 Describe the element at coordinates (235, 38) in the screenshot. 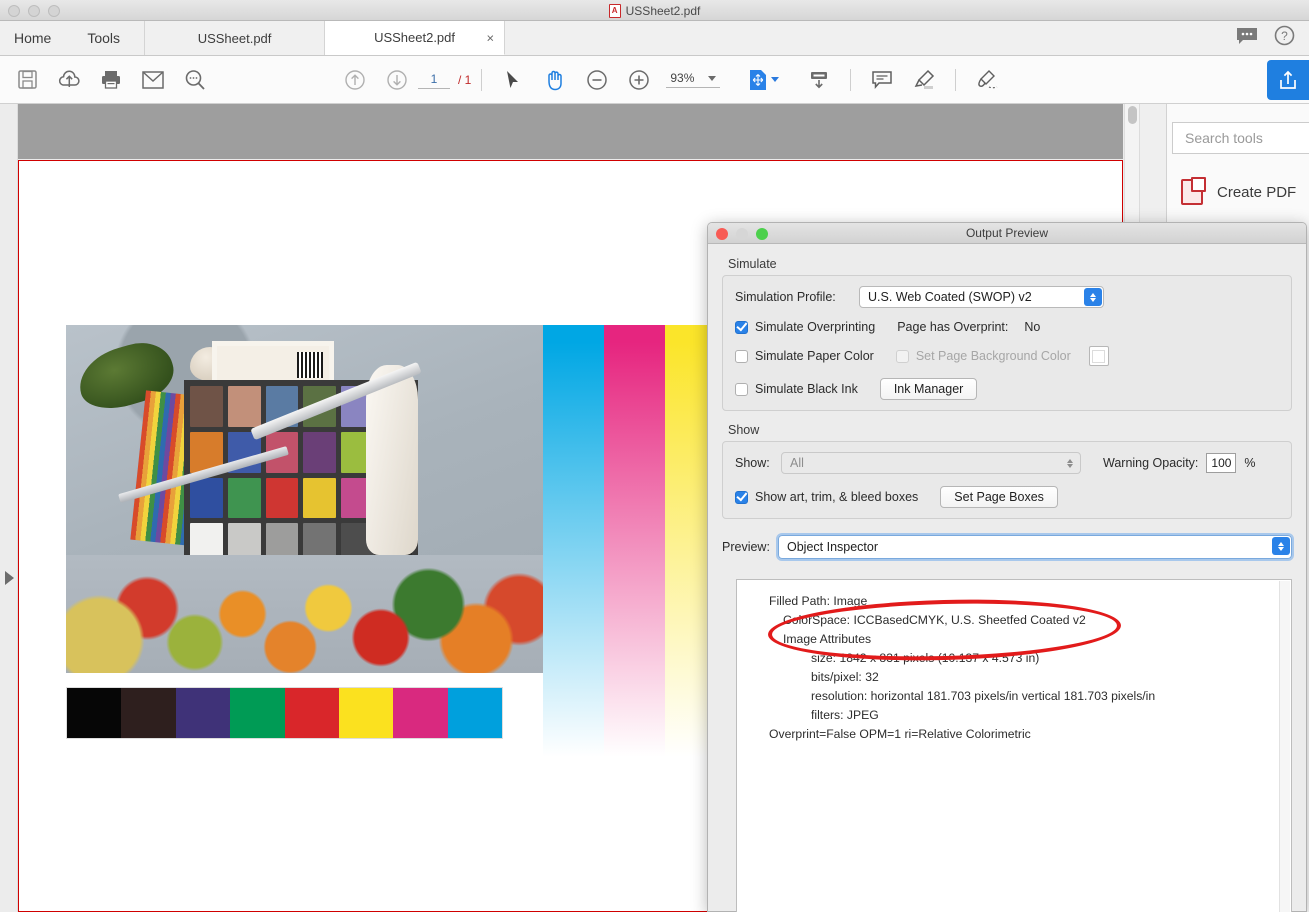

I see `document-tab-ussheet: USSheet.pdf` at that location.